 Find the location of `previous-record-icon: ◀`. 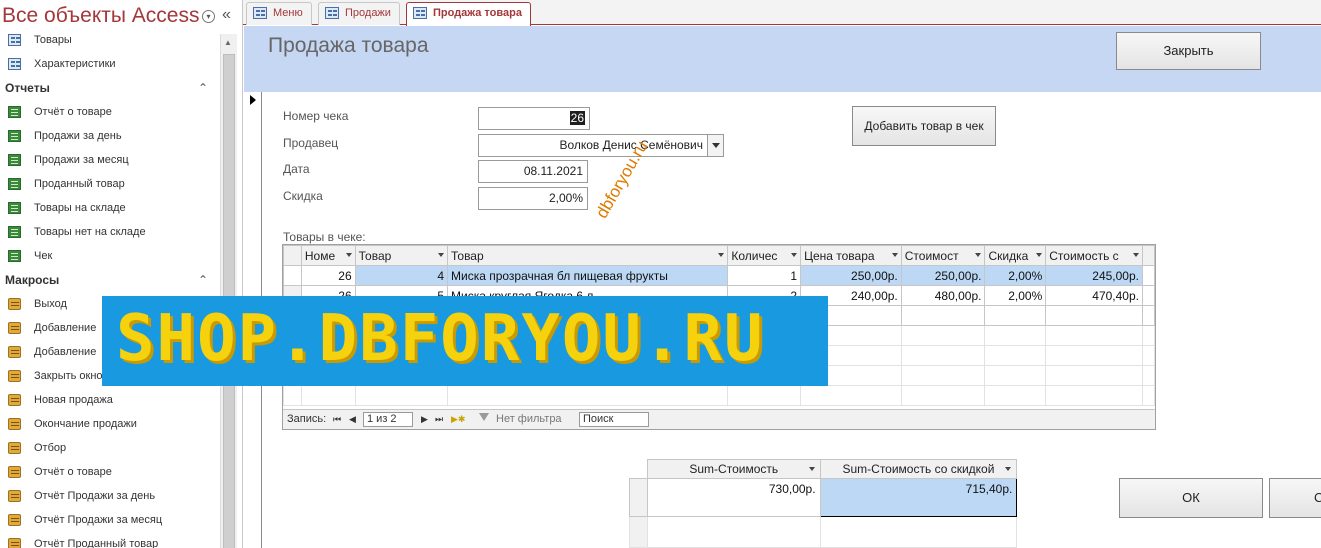

previous-record-icon: ◀ is located at coordinates (352, 419).